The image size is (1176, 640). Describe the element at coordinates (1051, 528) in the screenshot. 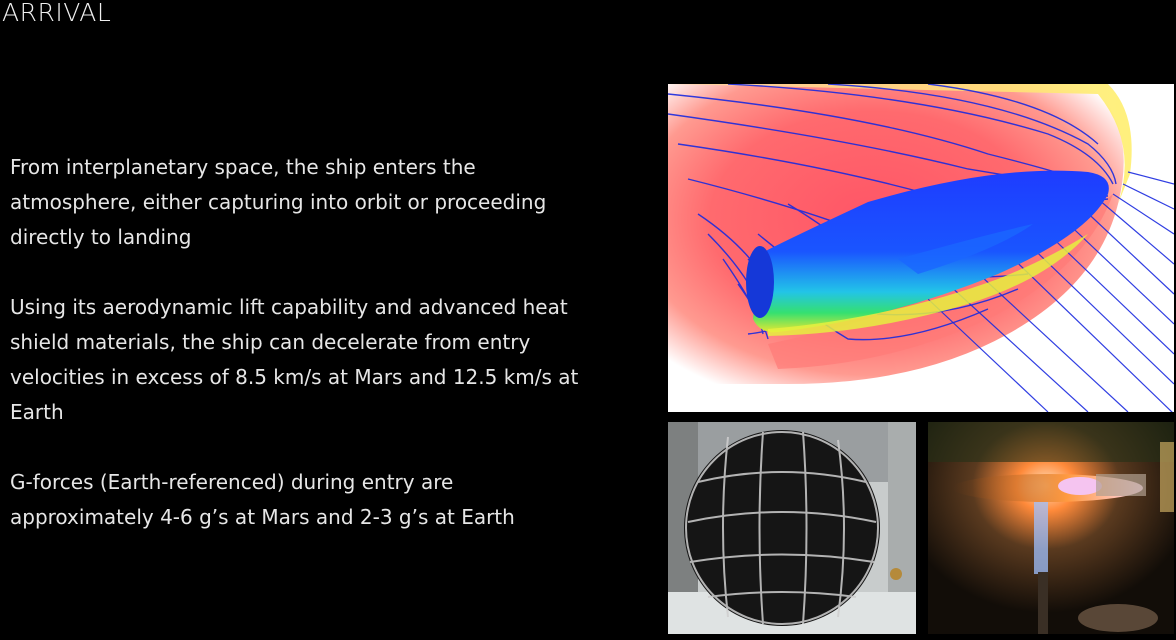

I see `arc-jet-test-photo` at that location.